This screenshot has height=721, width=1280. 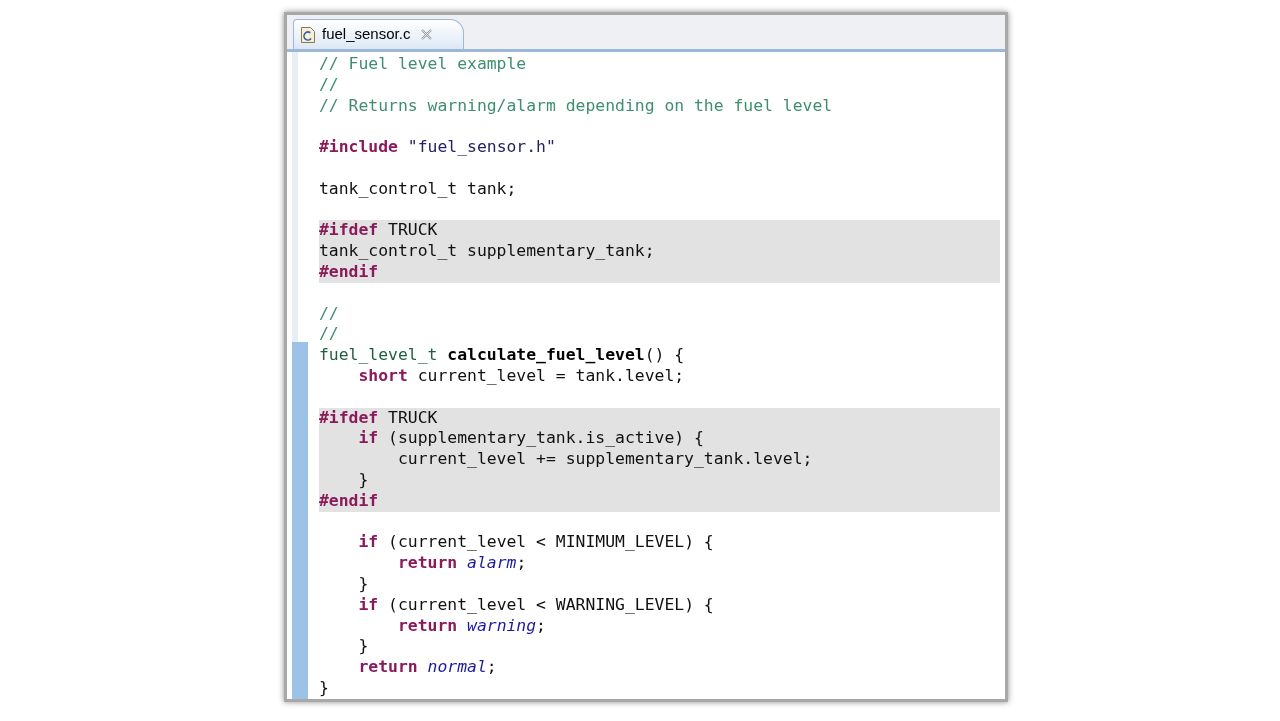 I want to click on code-line: if (current_level < WARNING_LEVEL) {, so click(x=536, y=605).